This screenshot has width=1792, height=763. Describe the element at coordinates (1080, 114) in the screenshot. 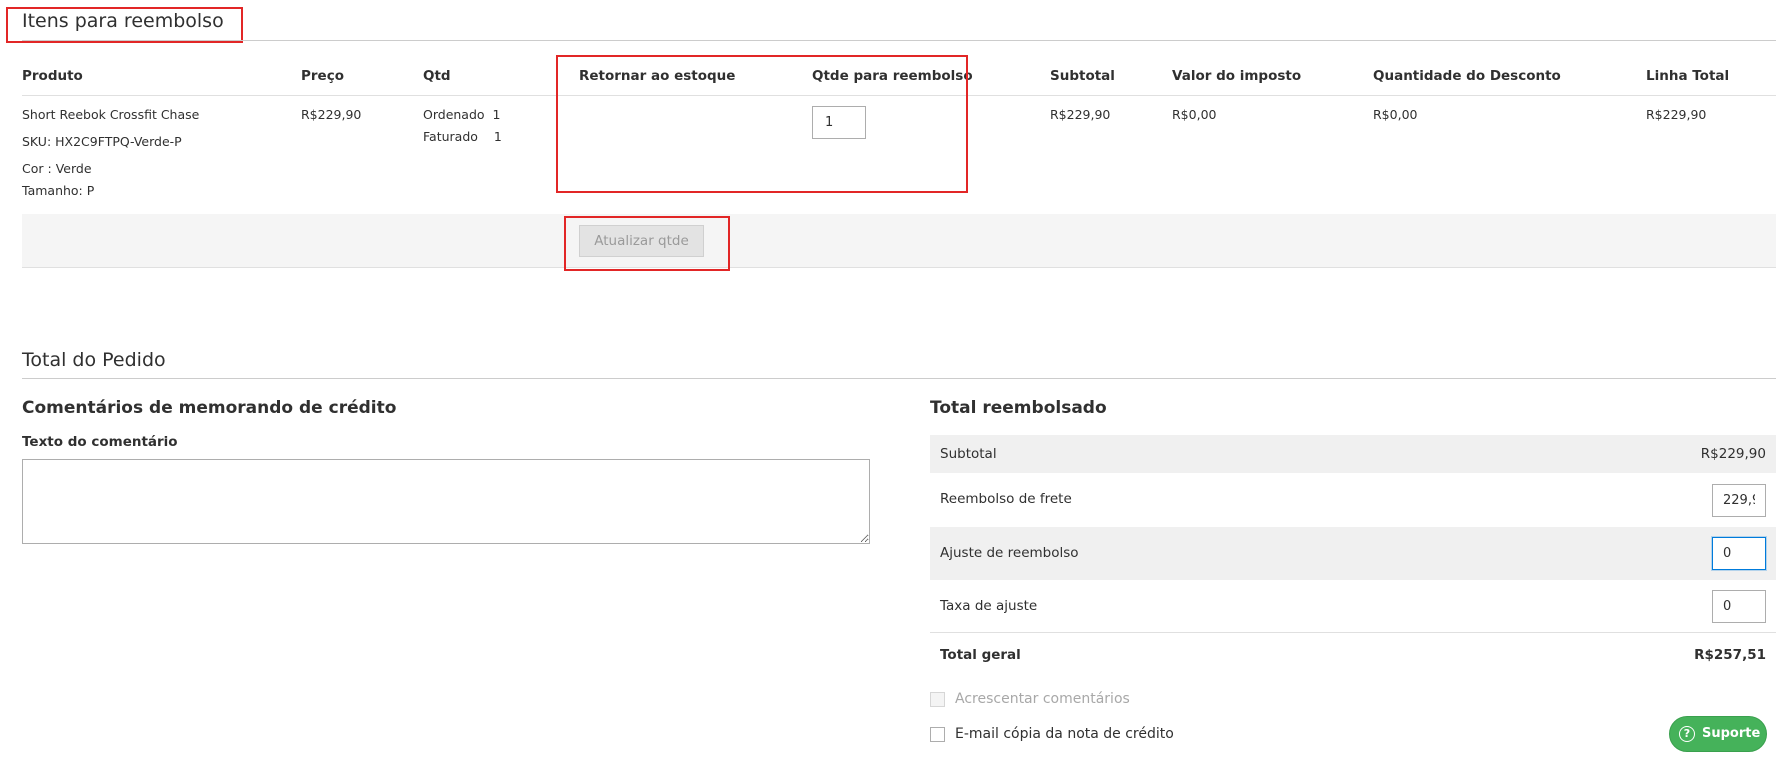

I see `row-subtotal: R$229,90` at that location.